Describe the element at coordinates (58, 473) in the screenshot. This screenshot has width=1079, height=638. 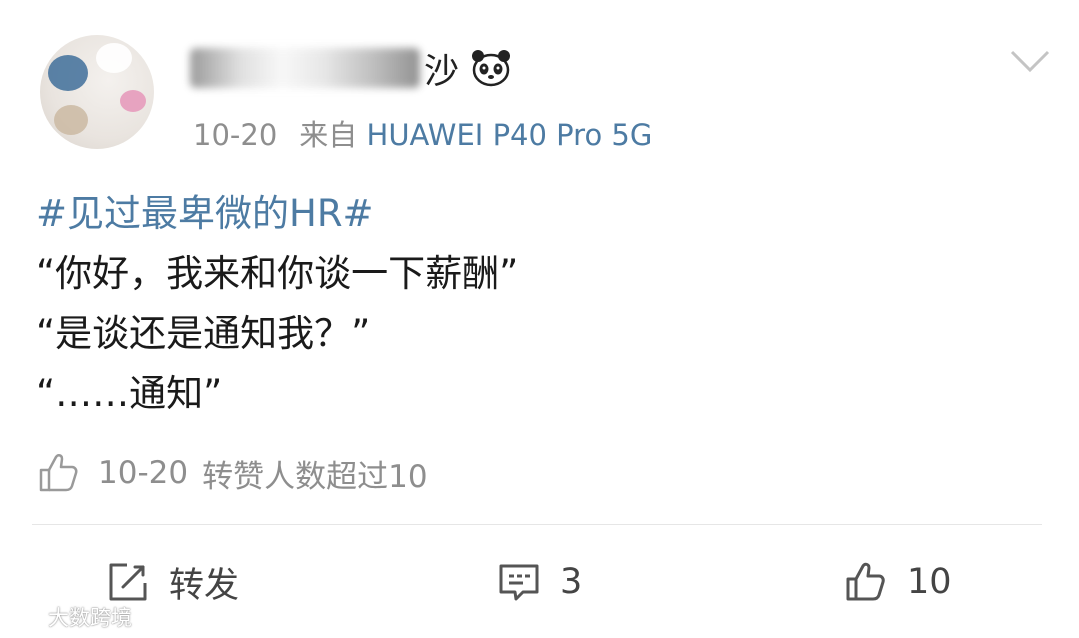
I see `thumb-up-icon` at that location.